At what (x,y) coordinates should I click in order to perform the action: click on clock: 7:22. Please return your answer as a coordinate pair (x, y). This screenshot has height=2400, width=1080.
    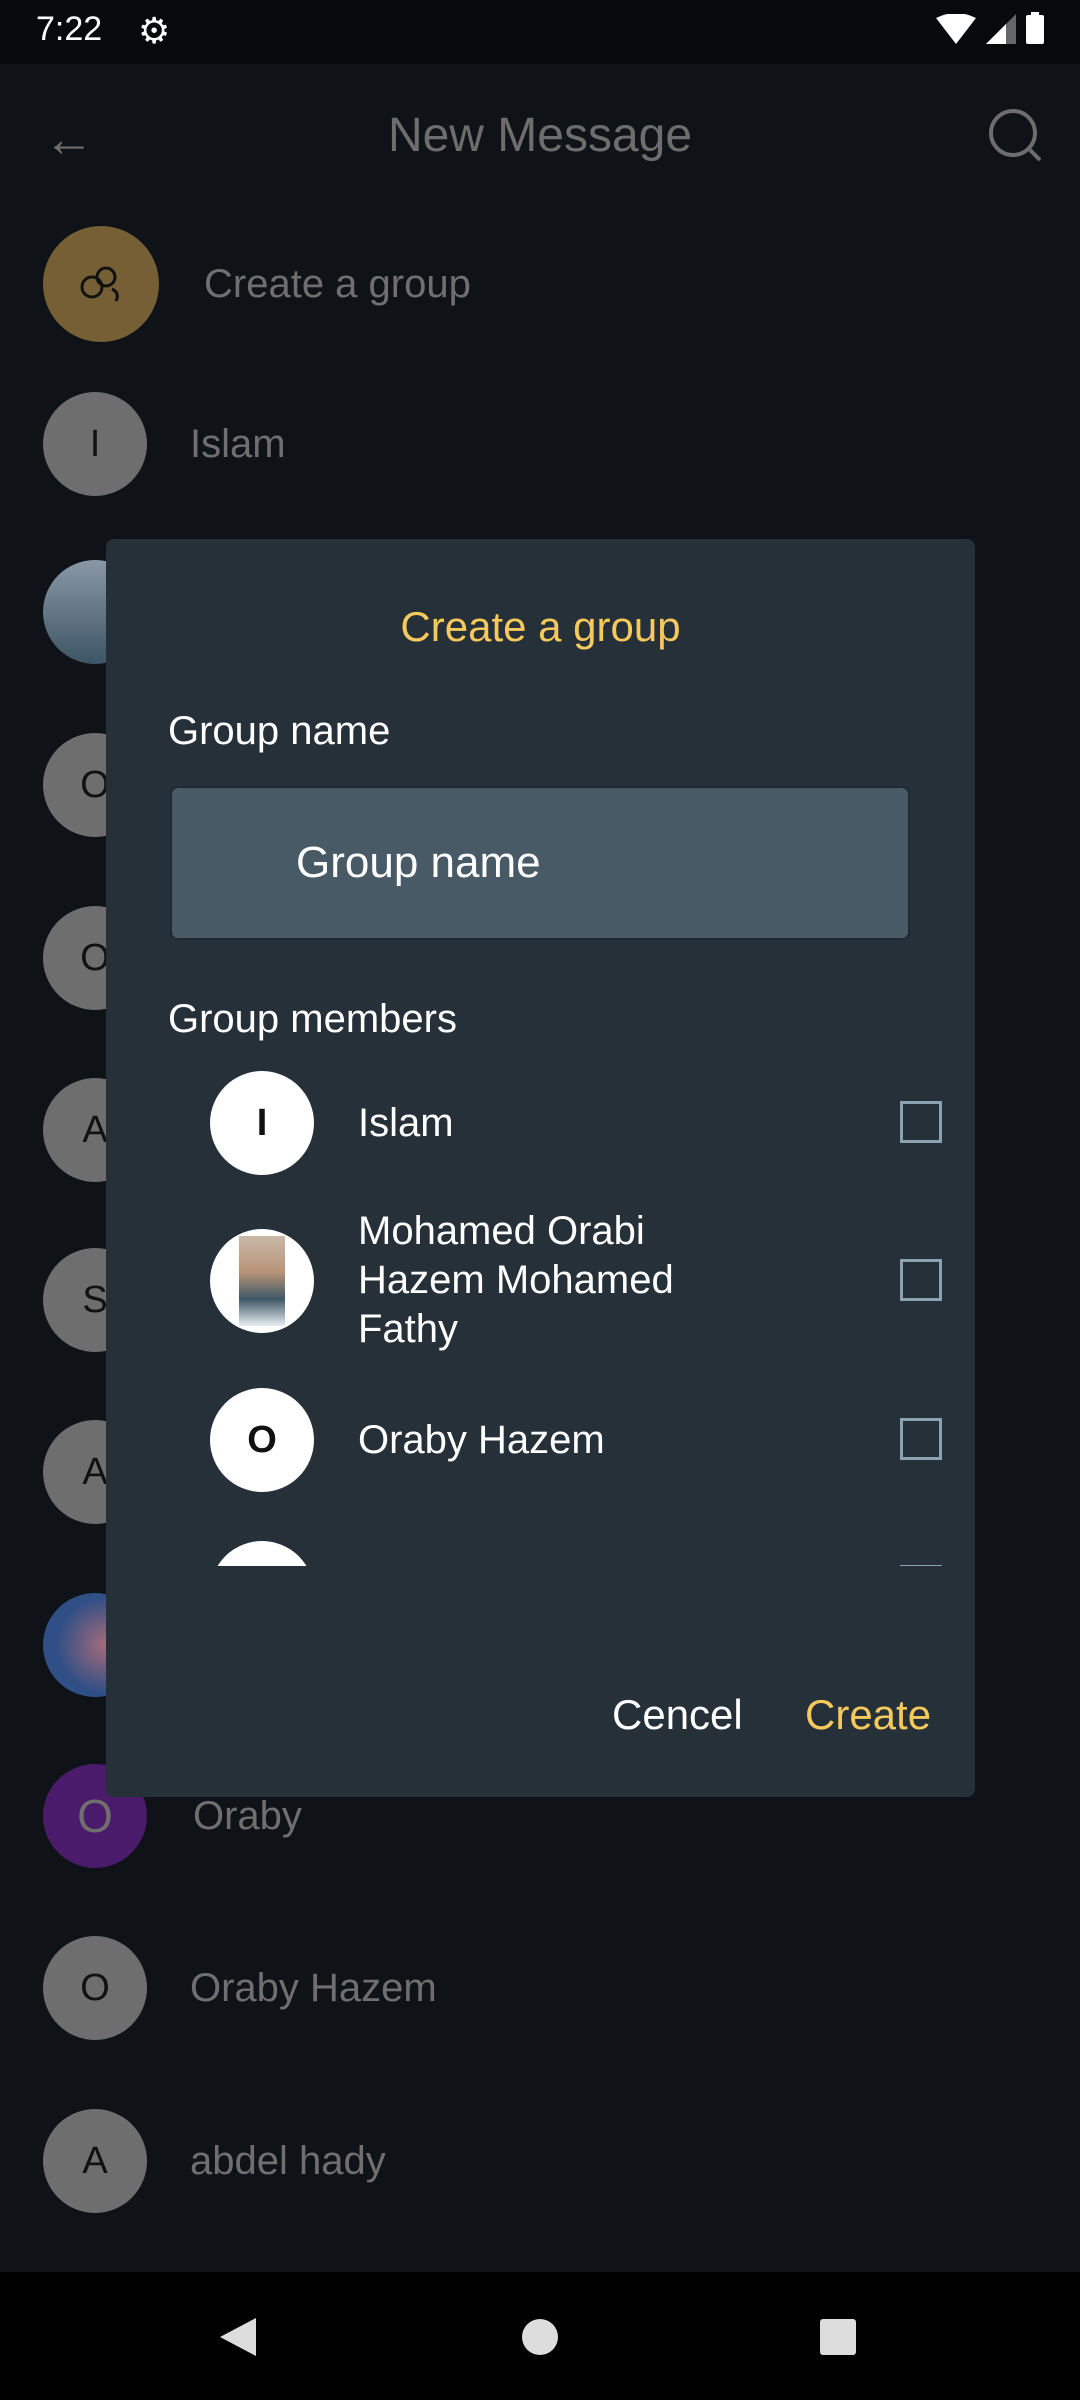
    Looking at the image, I should click on (69, 29).